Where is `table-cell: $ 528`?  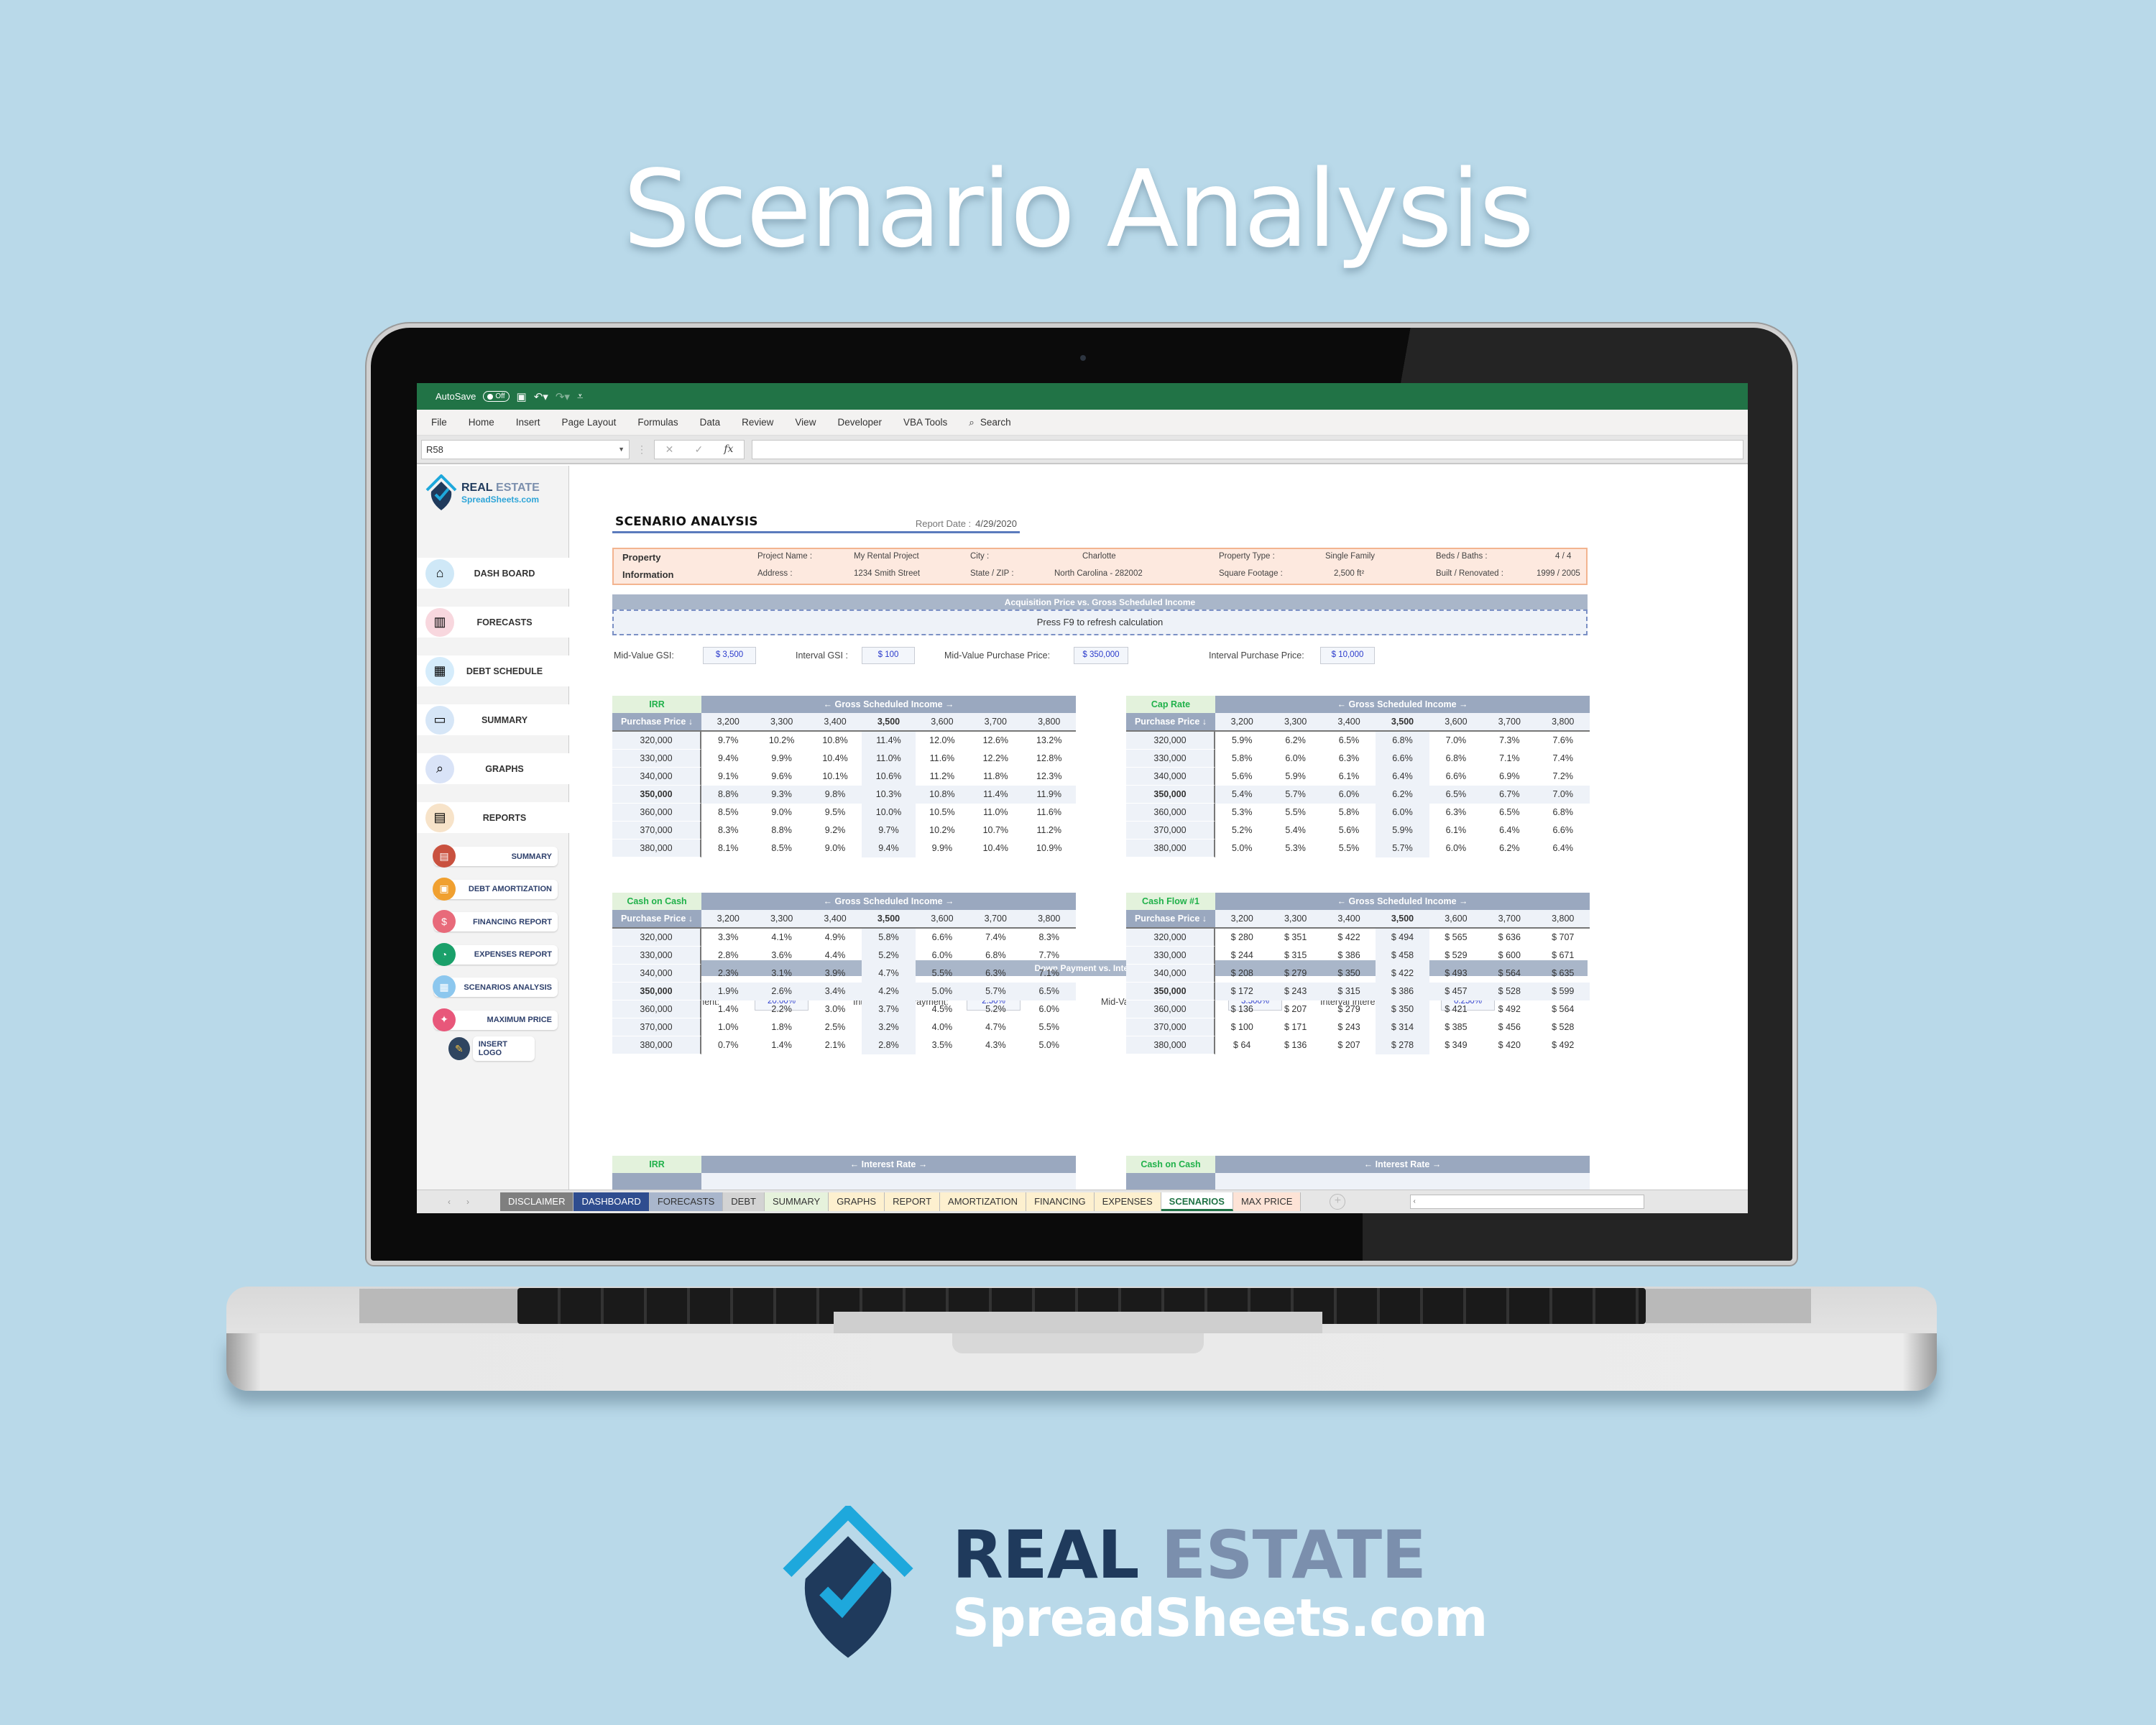
table-cell: $ 528 is located at coordinates (1510, 991).